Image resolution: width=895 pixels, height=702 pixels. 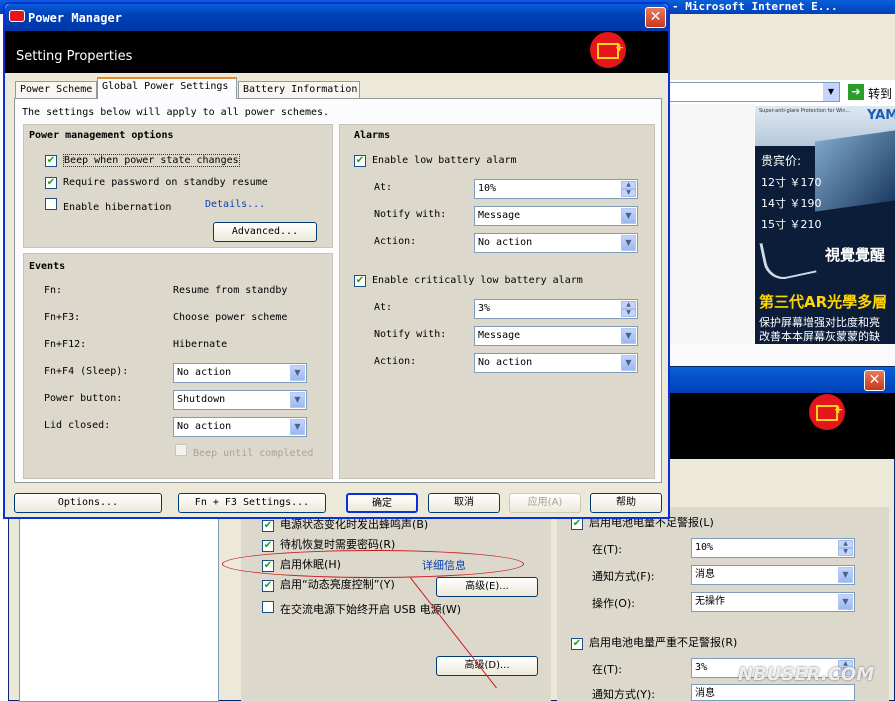 What do you see at coordinates (383, 187) in the screenshot?
I see `low-at-label: At:` at bounding box center [383, 187].